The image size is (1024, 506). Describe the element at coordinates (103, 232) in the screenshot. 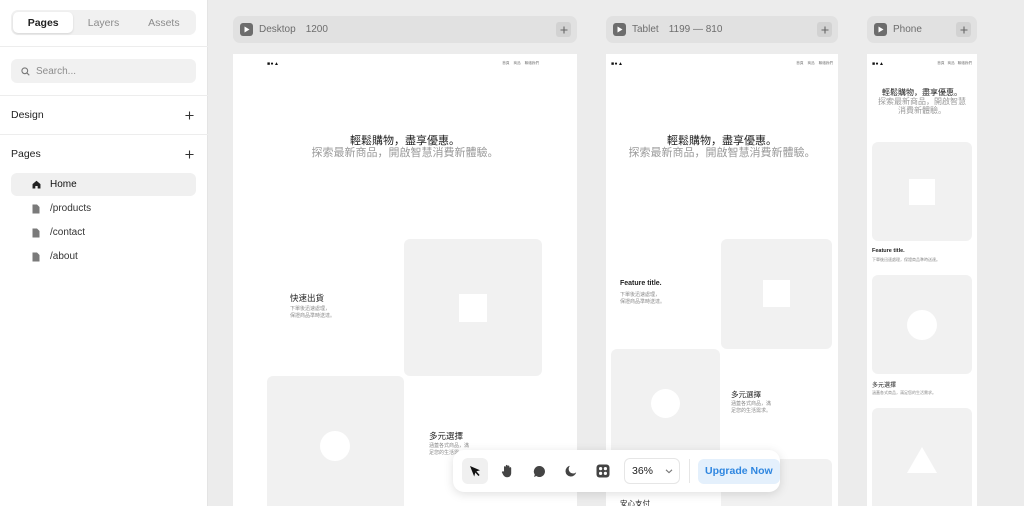

I see `page-item-contact: /contact` at that location.